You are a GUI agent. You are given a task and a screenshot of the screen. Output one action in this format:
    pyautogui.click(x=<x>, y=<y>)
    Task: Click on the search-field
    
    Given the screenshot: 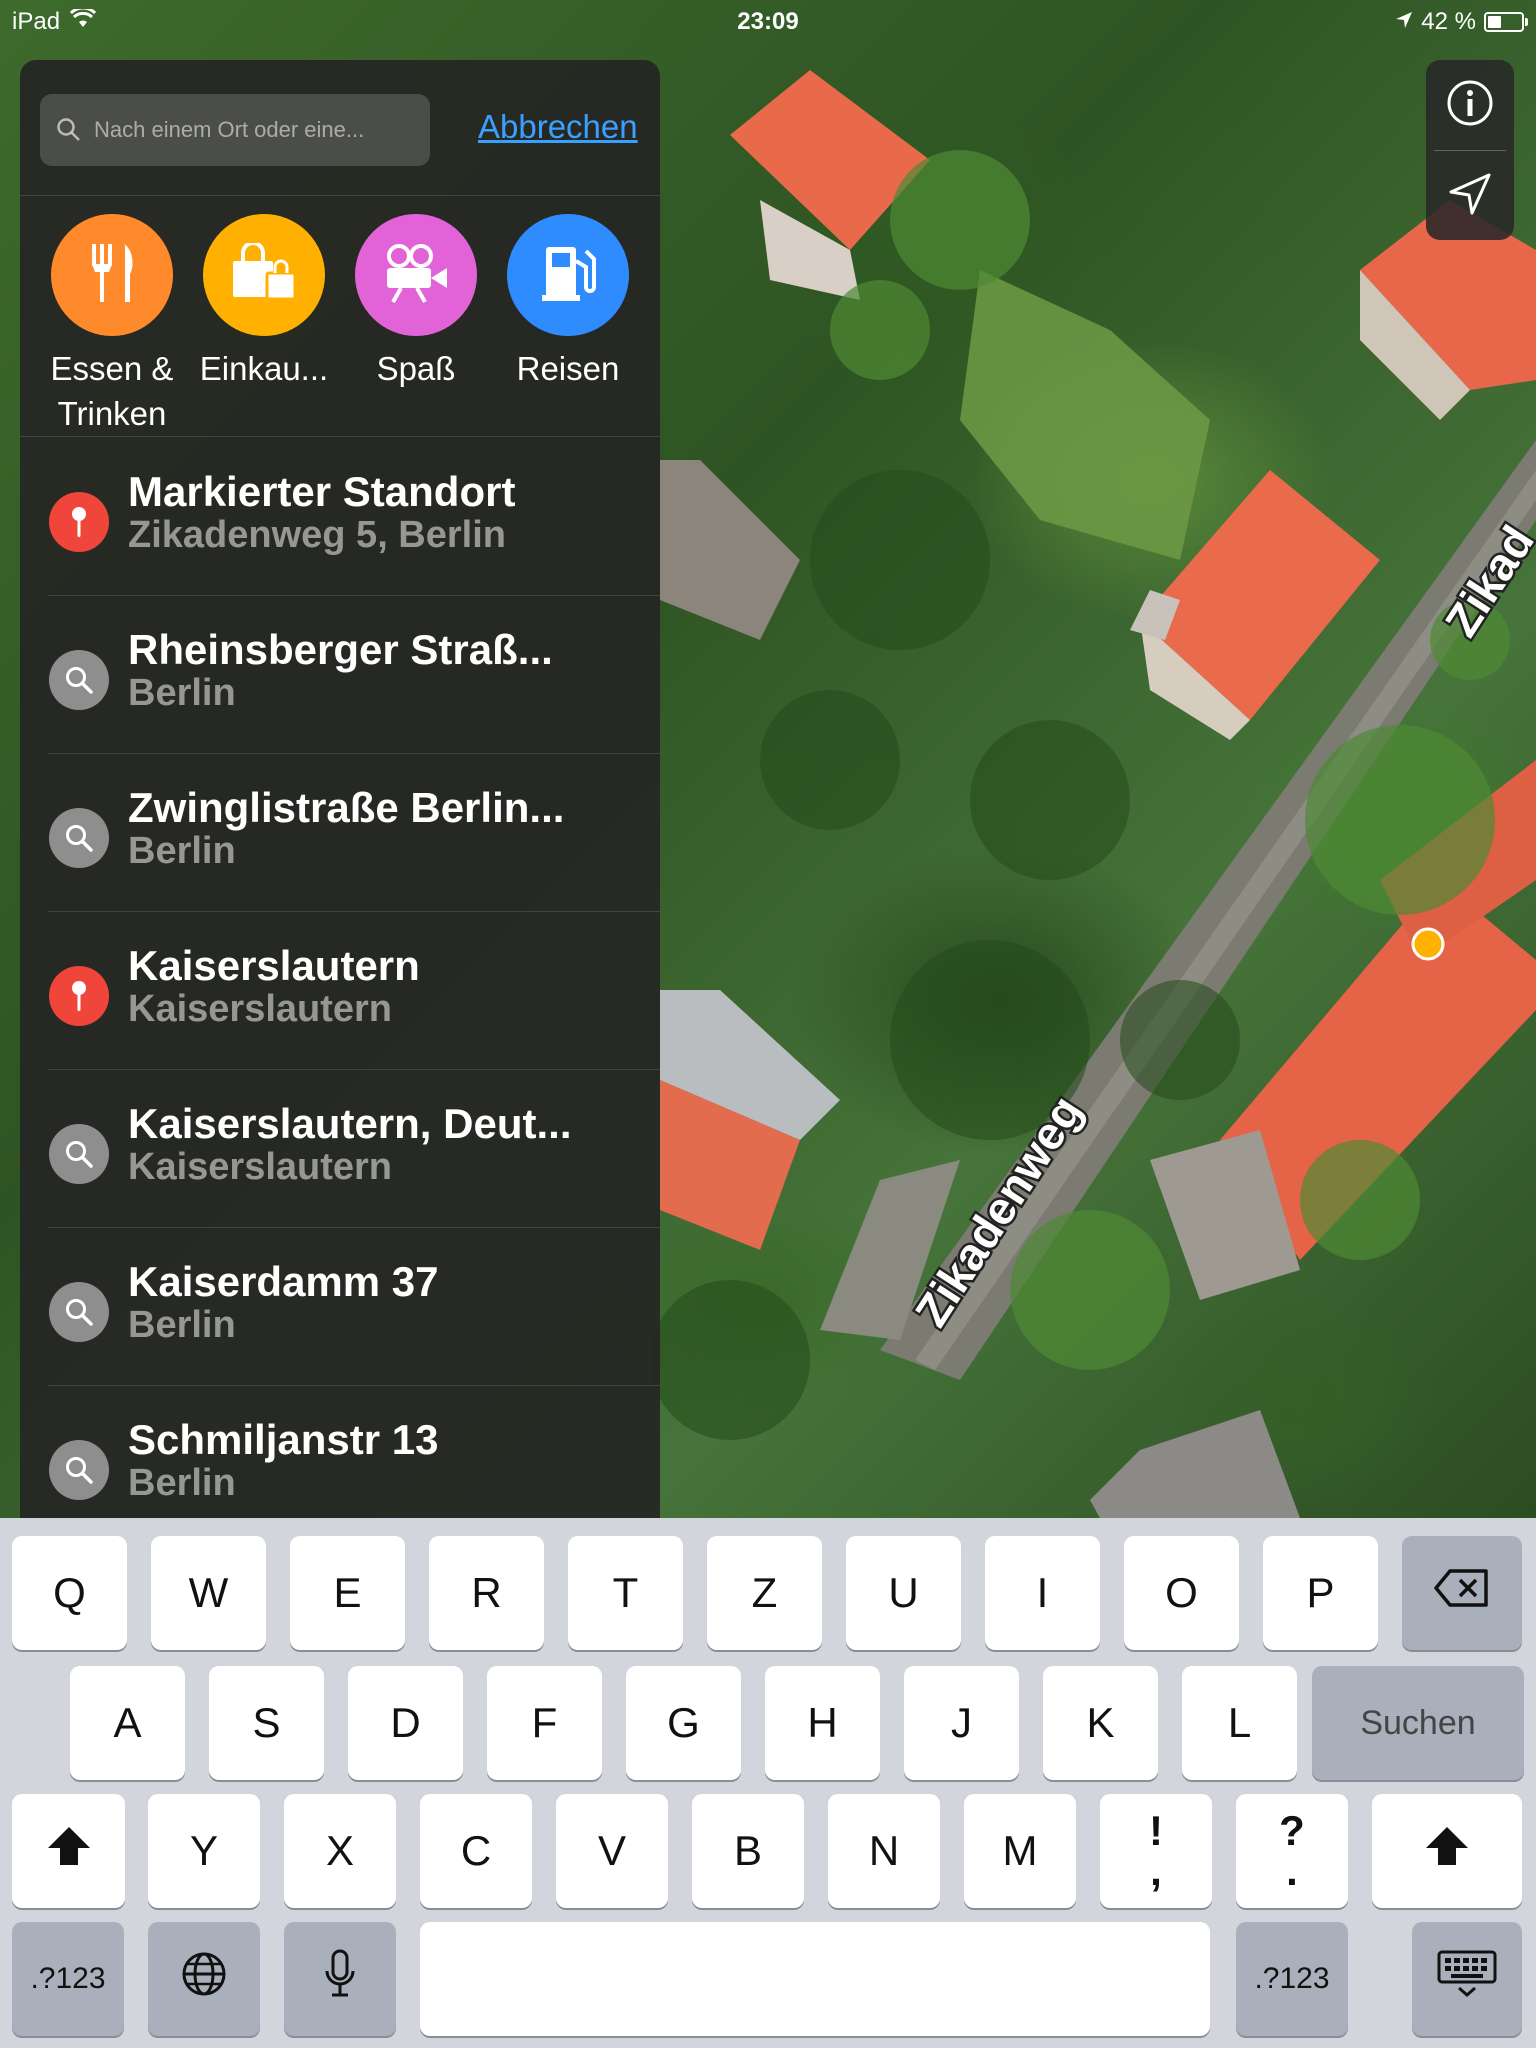 What is the action you would take?
    pyautogui.click(x=235, y=130)
    